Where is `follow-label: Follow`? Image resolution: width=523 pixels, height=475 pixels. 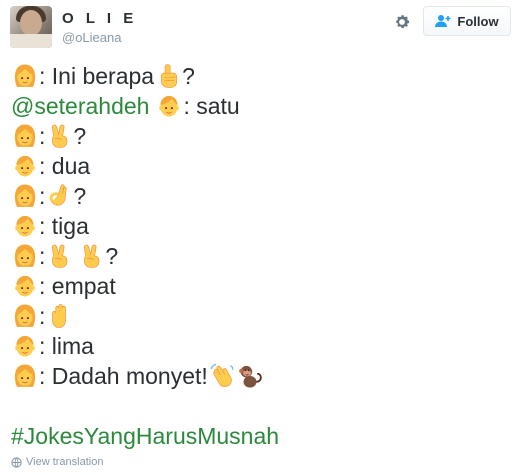 follow-label: Follow is located at coordinates (478, 21).